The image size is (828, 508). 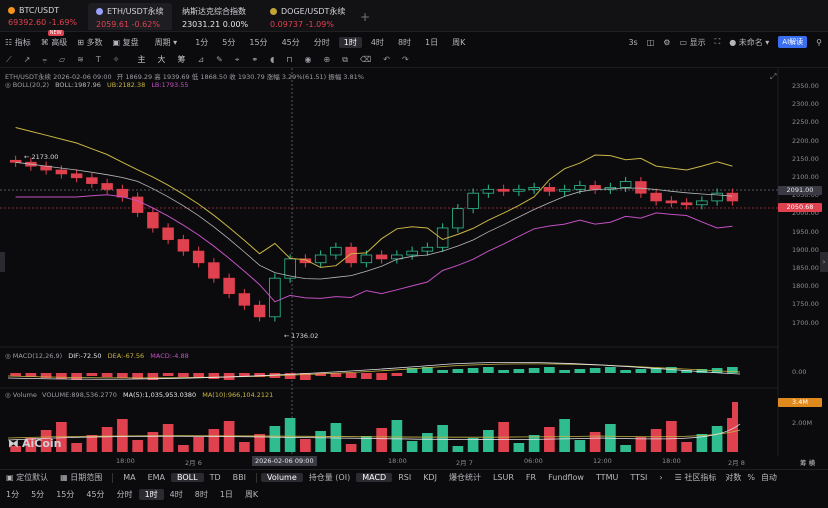 I want to click on sub-ttmu: TTMU, so click(x=607, y=477).